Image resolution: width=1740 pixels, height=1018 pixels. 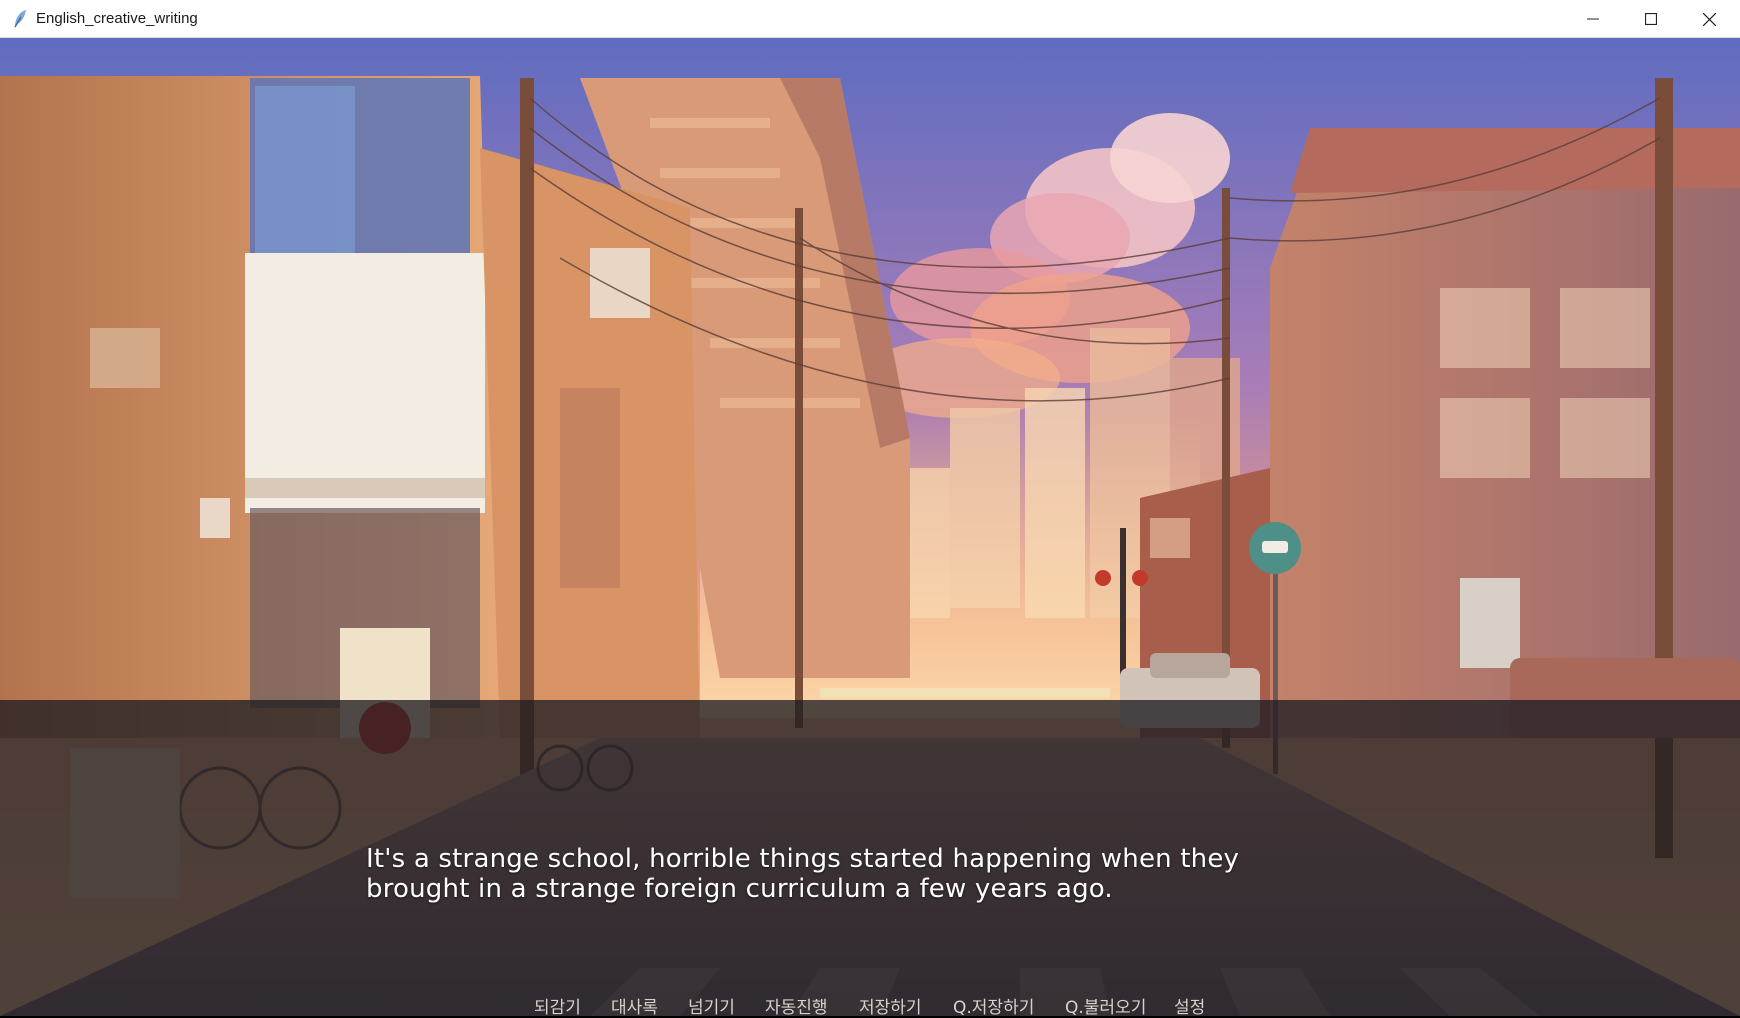 I want to click on close-button, so click(x=1709, y=19).